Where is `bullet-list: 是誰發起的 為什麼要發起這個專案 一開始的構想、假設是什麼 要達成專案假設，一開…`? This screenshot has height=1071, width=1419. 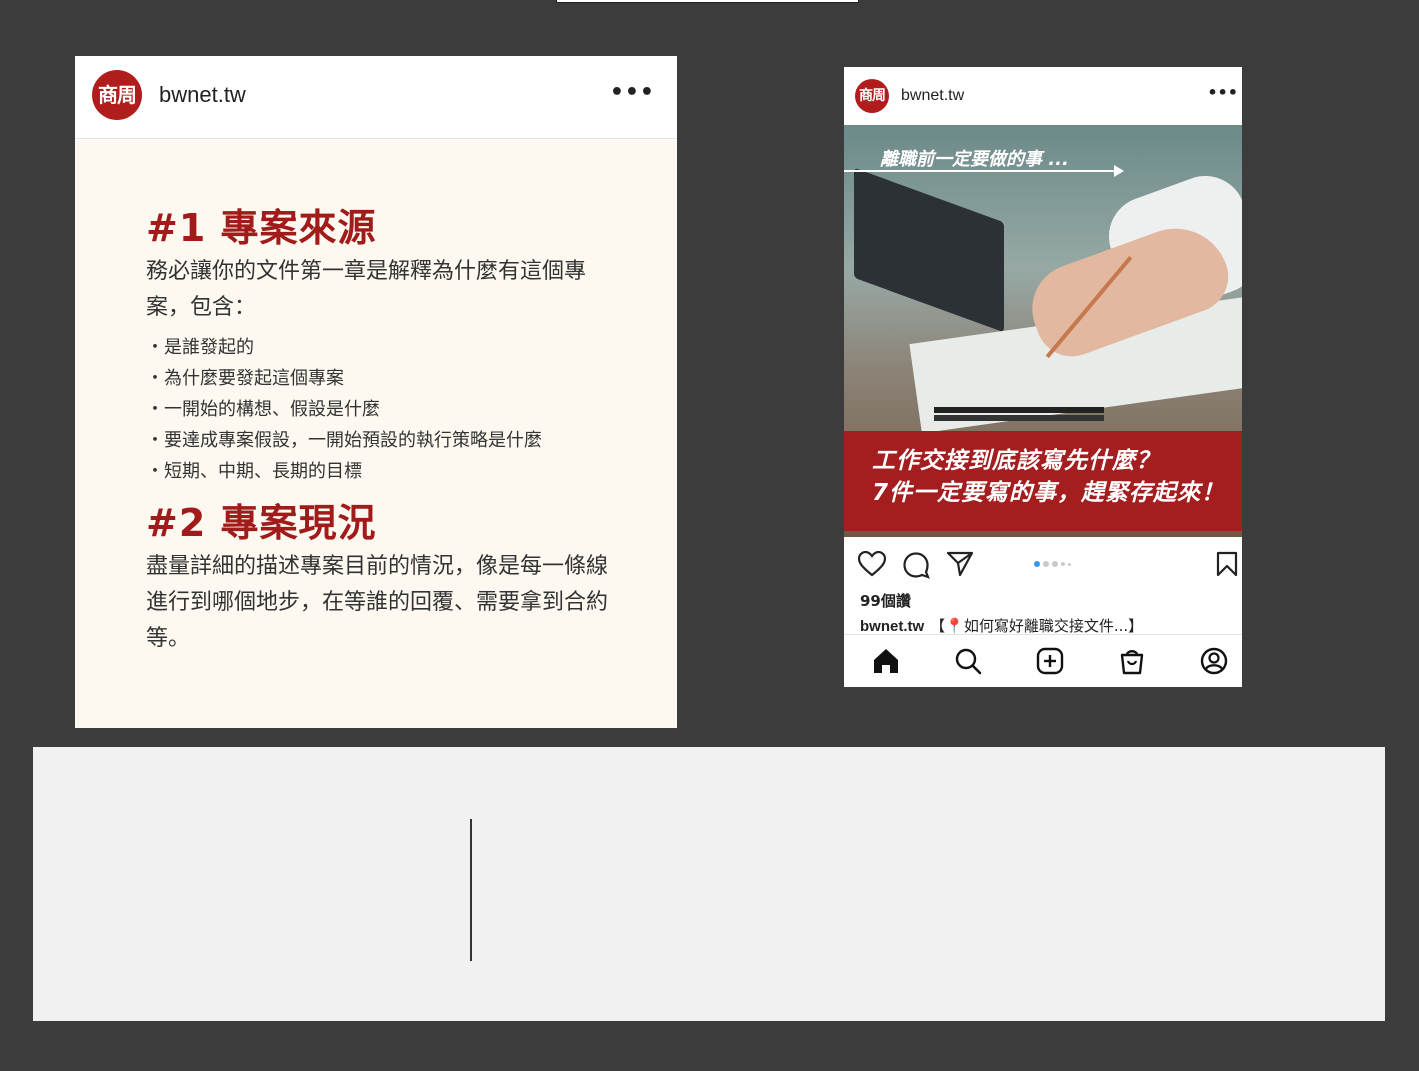
bullet-list: 是誰發起的 為什麼要發起這個專案 一開始的構想、假設是什麼 要達成專案假設，一開… is located at coordinates (386, 409).